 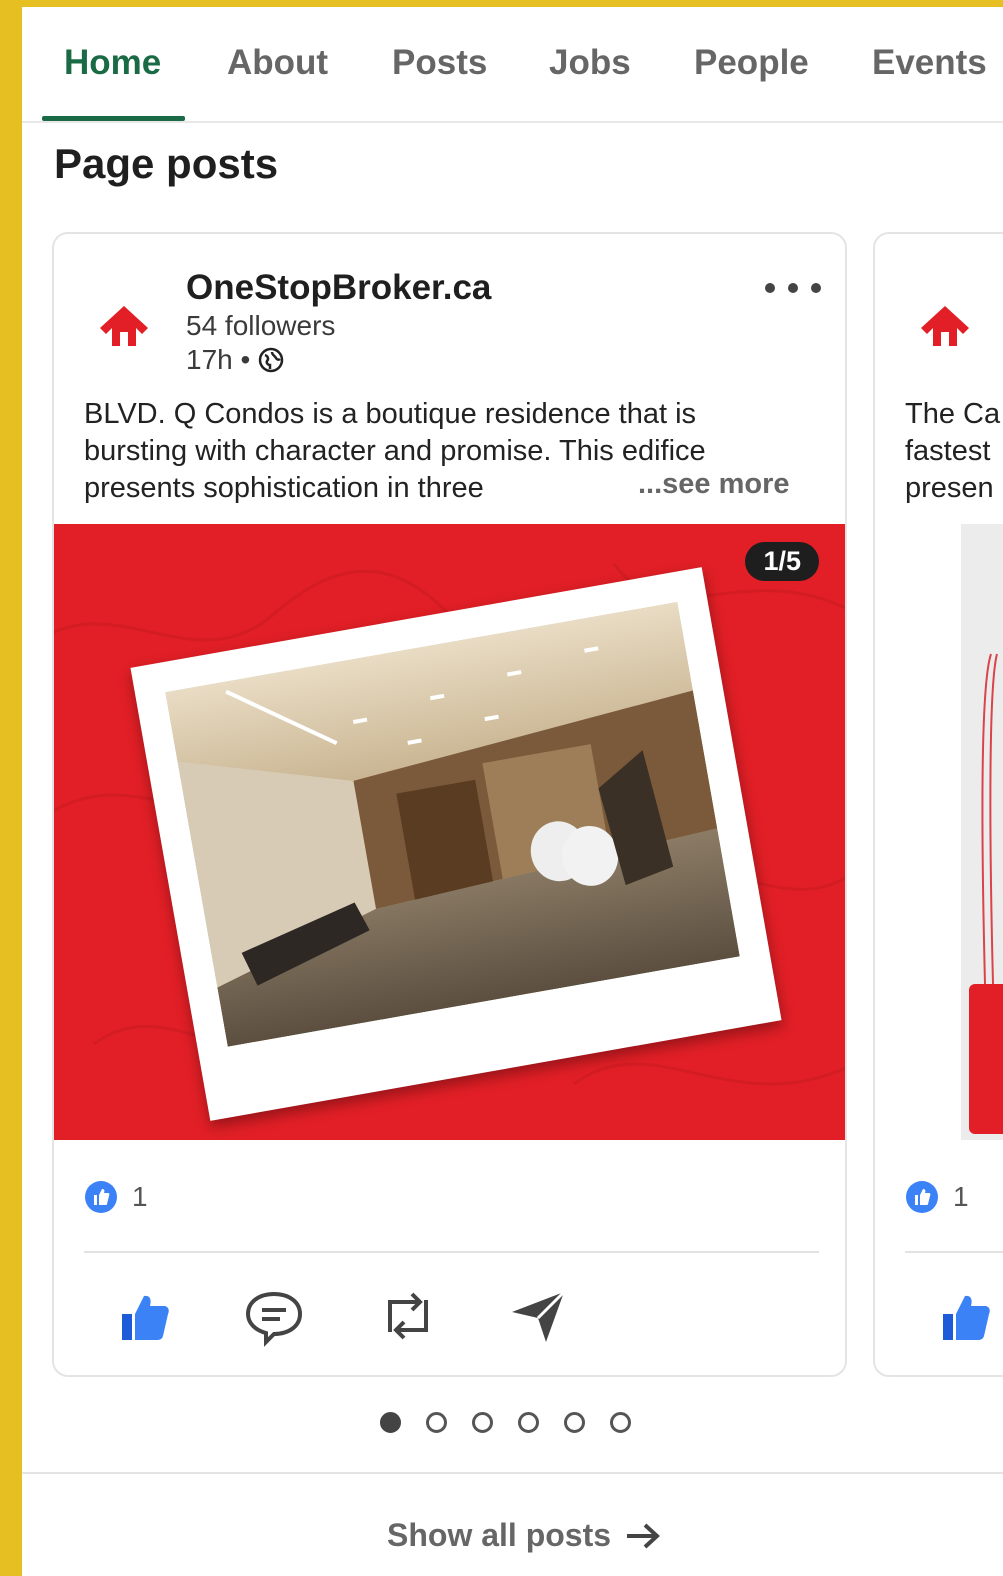 What do you see at coordinates (782, 561) in the screenshot?
I see `media-counter: 1/5` at bounding box center [782, 561].